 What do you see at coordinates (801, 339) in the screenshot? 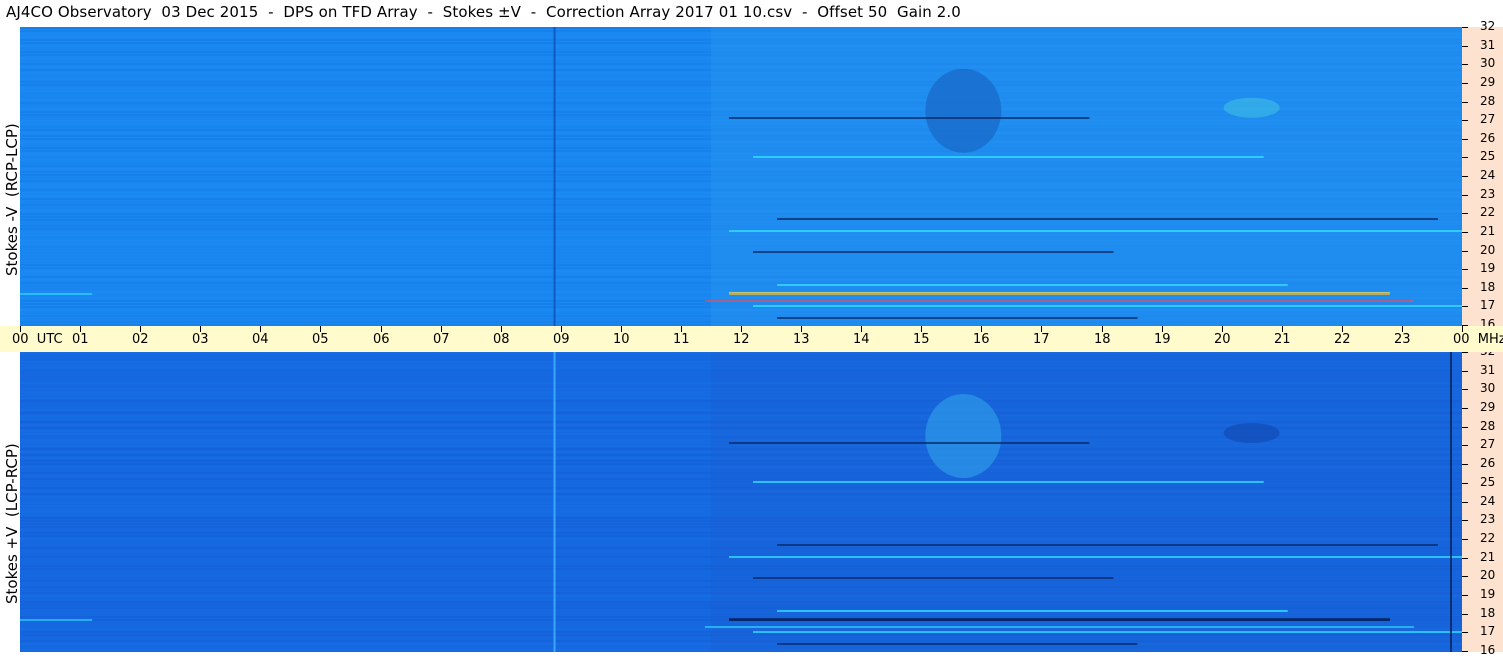
I see `time-tick-label: 13` at bounding box center [801, 339].